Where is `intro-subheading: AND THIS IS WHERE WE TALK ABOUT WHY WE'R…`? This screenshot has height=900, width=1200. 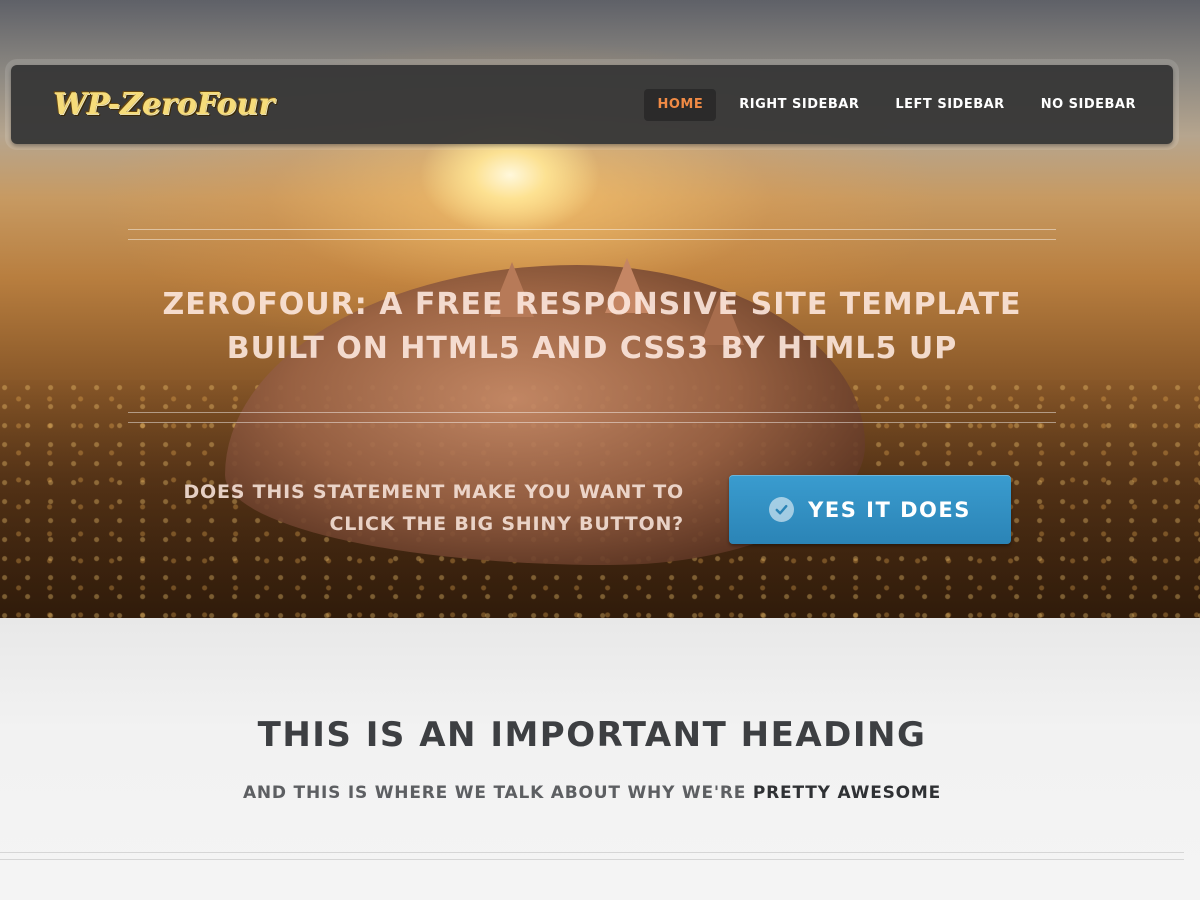 intro-subheading: AND THIS IS WHERE WE TALK ABOUT WHY WE'R… is located at coordinates (592, 793).